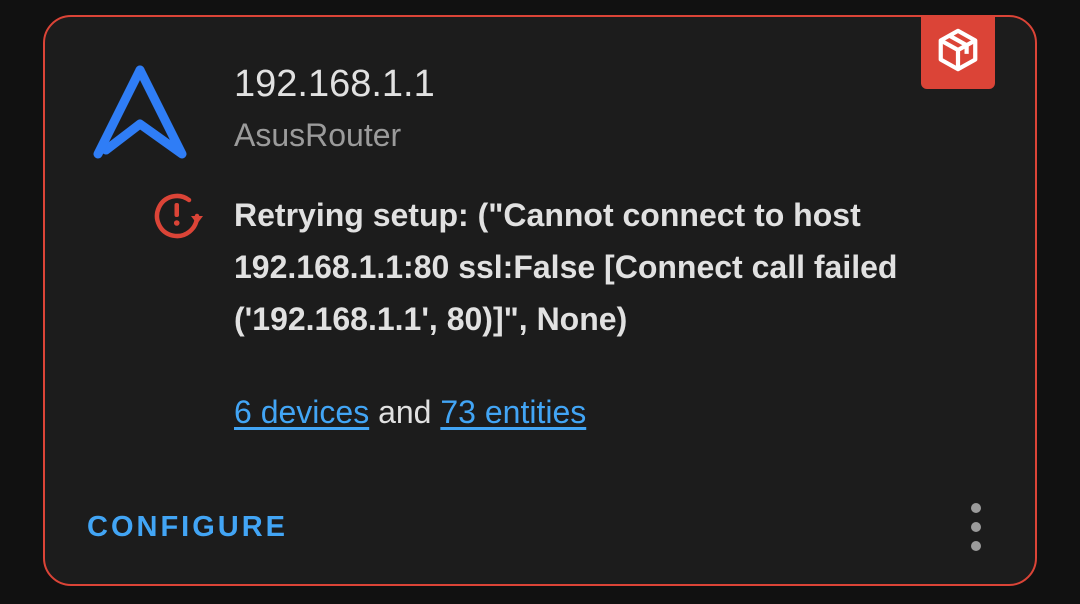 Image resolution: width=1080 pixels, height=604 pixels. What do you see at coordinates (334, 84) in the screenshot?
I see `integration-title: 192.168.1.1` at bounding box center [334, 84].